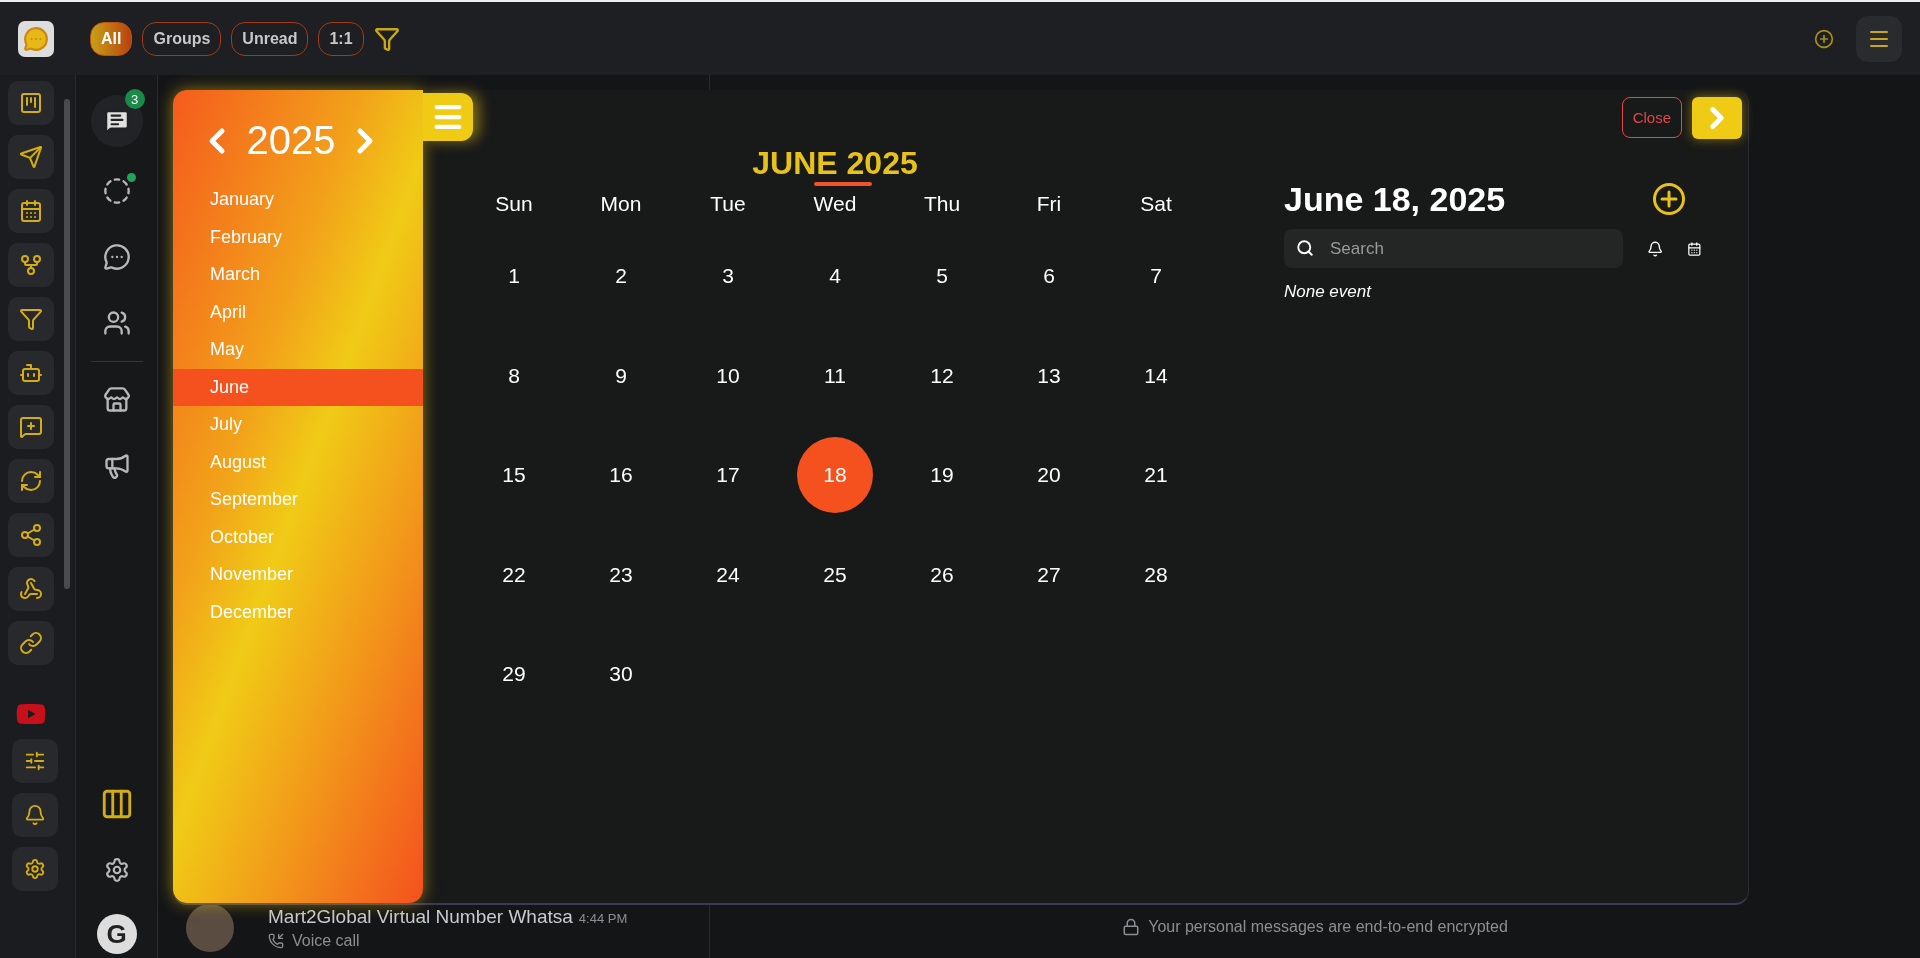 The image size is (1920, 958). I want to click on kanban-icon, so click(31, 103).